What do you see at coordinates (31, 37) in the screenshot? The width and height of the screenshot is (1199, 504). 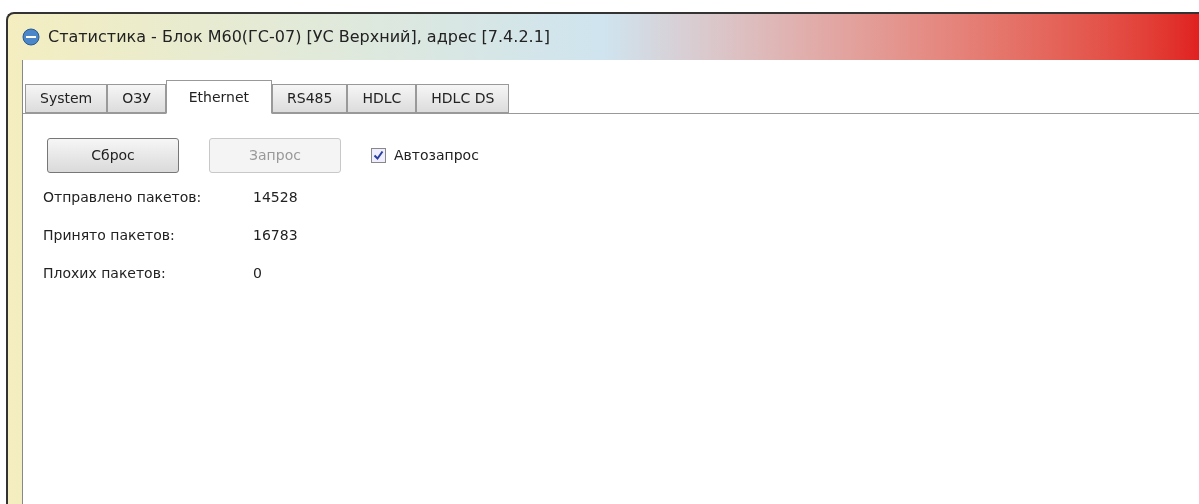 I see `app-icon` at bounding box center [31, 37].